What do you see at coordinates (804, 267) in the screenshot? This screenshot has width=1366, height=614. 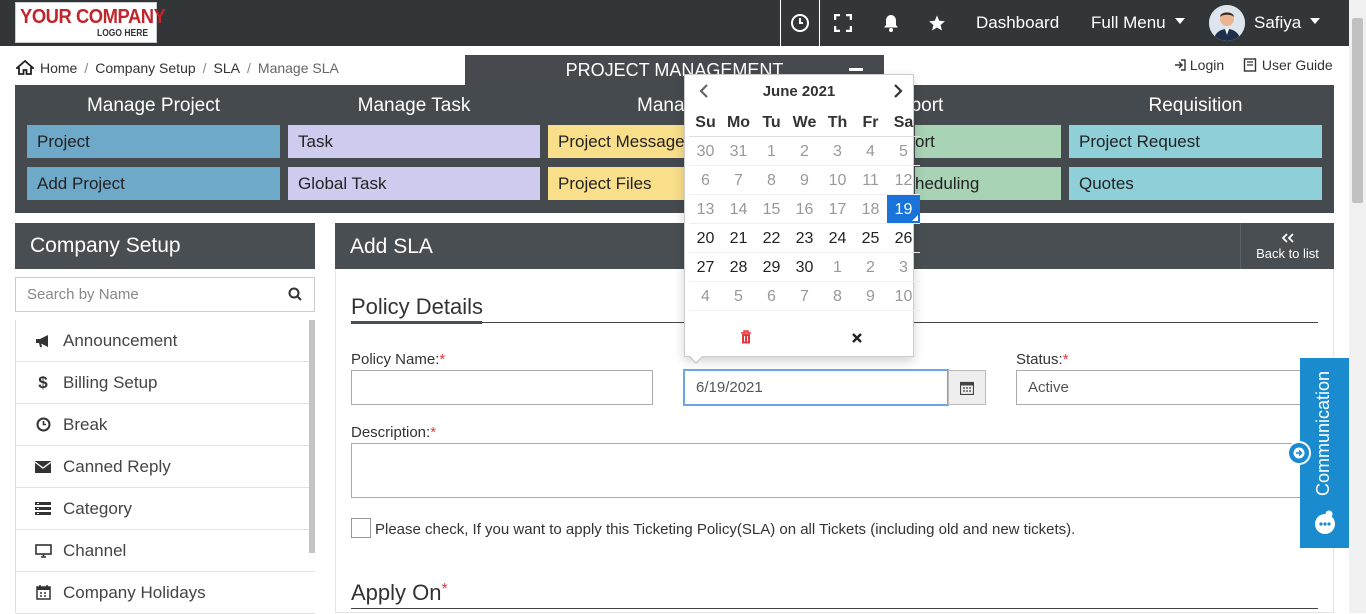 I see `datepicker-day: 30` at bounding box center [804, 267].